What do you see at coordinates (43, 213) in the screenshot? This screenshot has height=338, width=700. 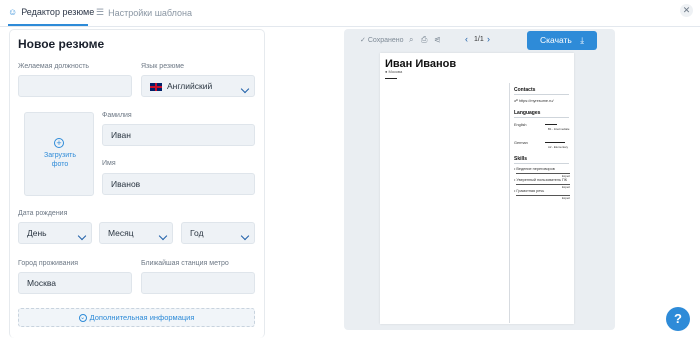 I see `birthdate-label: Дата рождения` at bounding box center [43, 213].